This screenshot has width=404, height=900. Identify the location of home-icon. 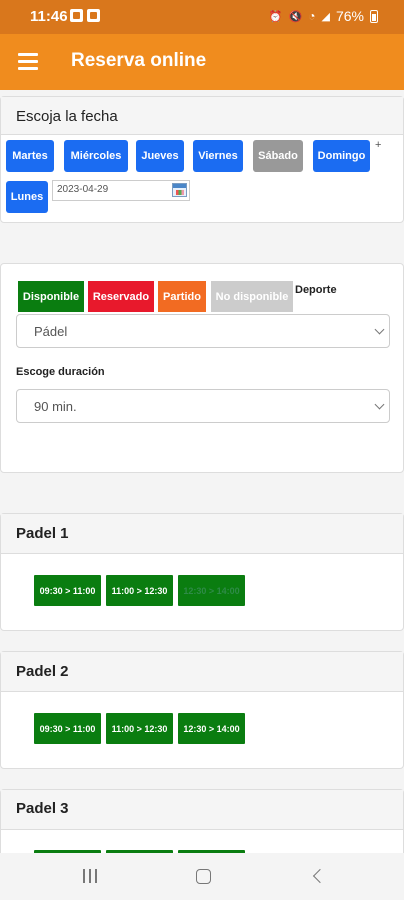
(203, 876).